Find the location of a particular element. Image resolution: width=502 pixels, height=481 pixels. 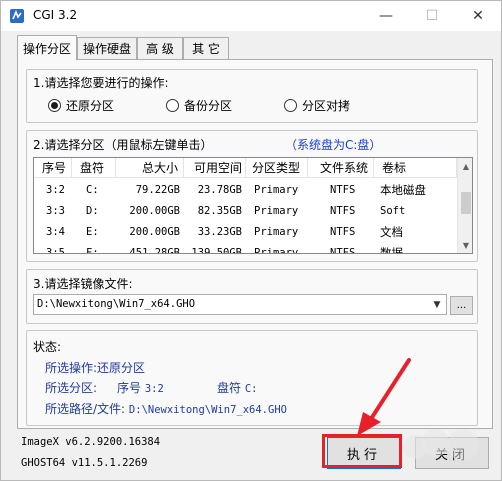

image-file-path: D:\Newxitong\Win7_x64.GHO is located at coordinates (116, 304).